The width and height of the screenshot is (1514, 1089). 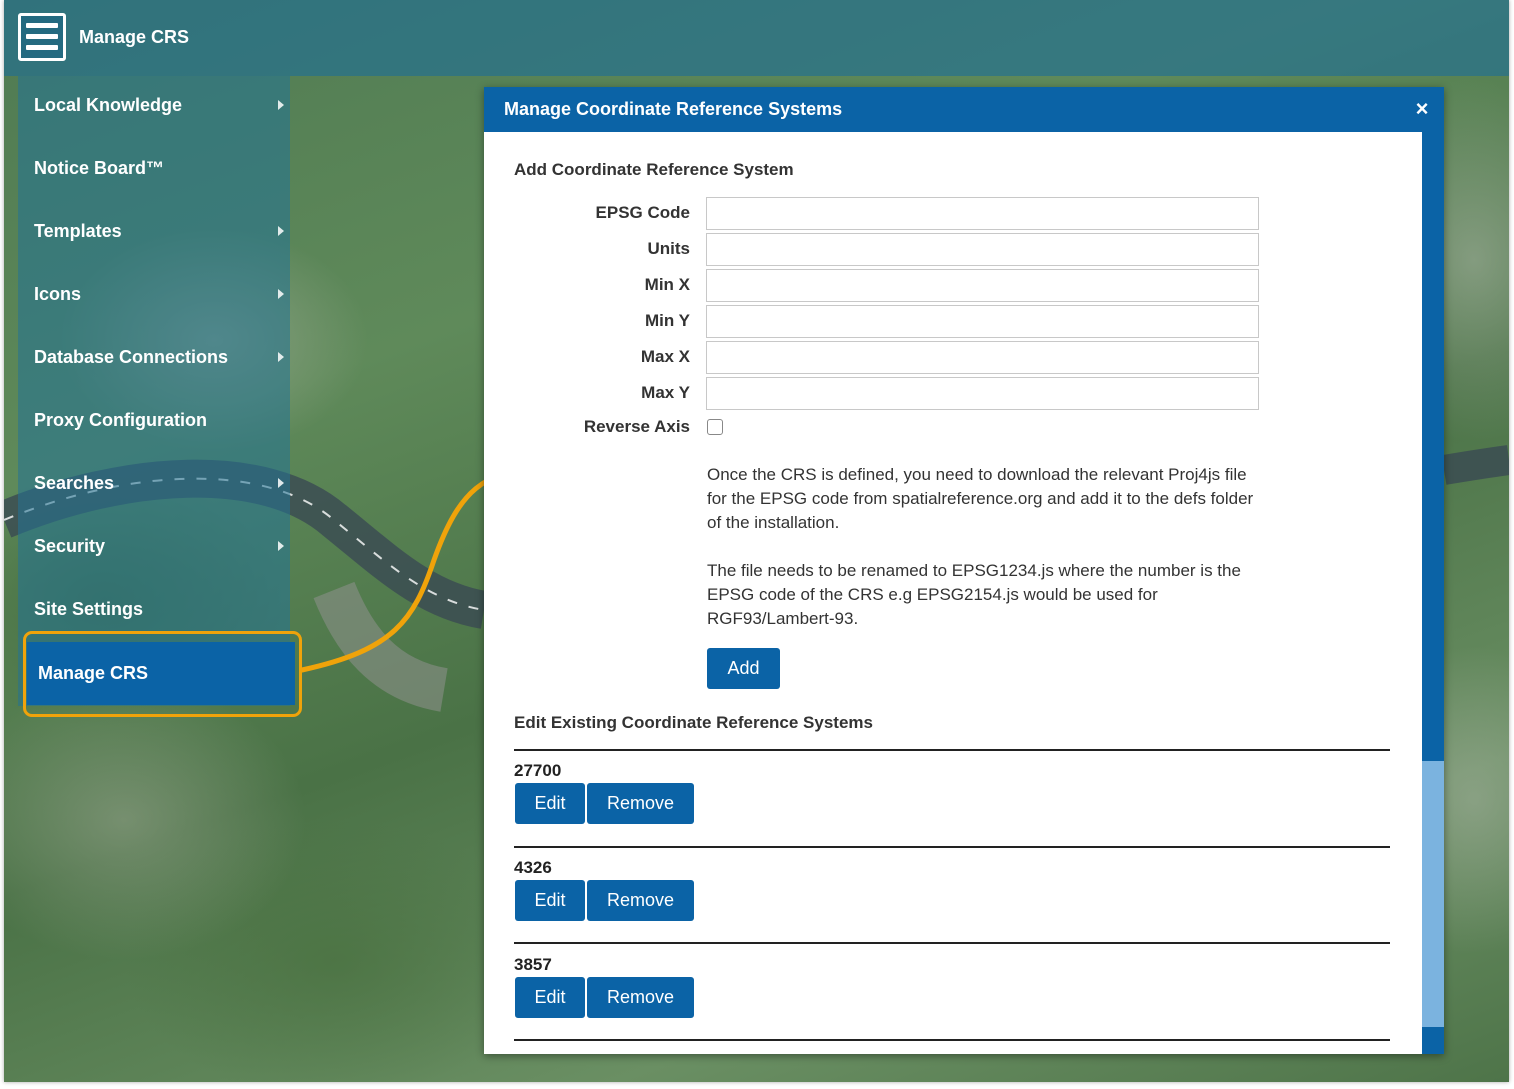 I want to click on sidebar-item-proxy-configuration: Proxy Configuration, so click(x=154, y=422).